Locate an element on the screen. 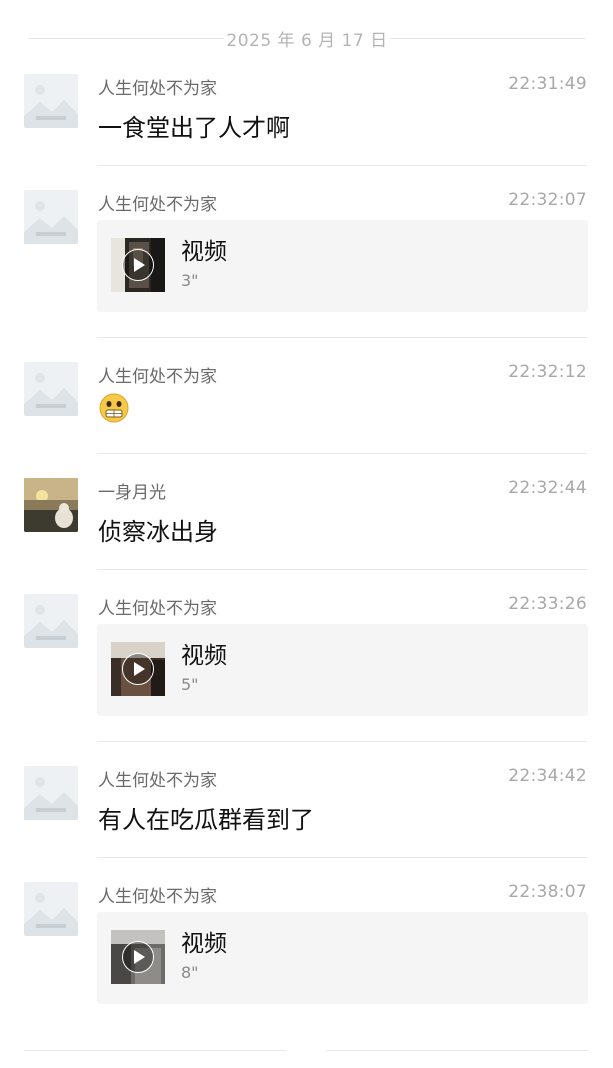  message-time: 22:32:12 is located at coordinates (547, 372).